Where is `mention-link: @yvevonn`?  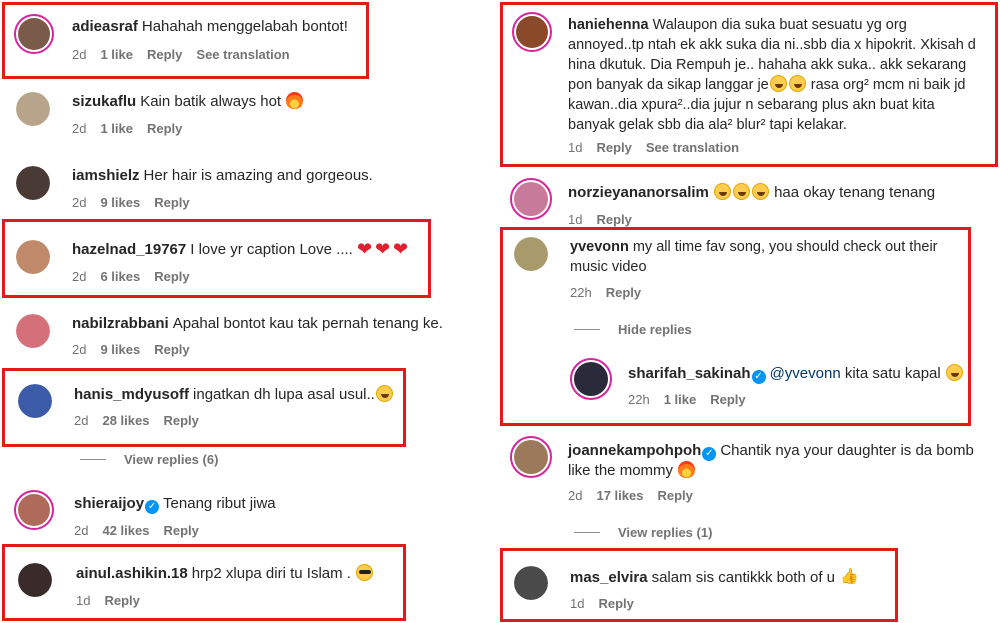
mention-link: @yvevonn is located at coordinates (805, 373).